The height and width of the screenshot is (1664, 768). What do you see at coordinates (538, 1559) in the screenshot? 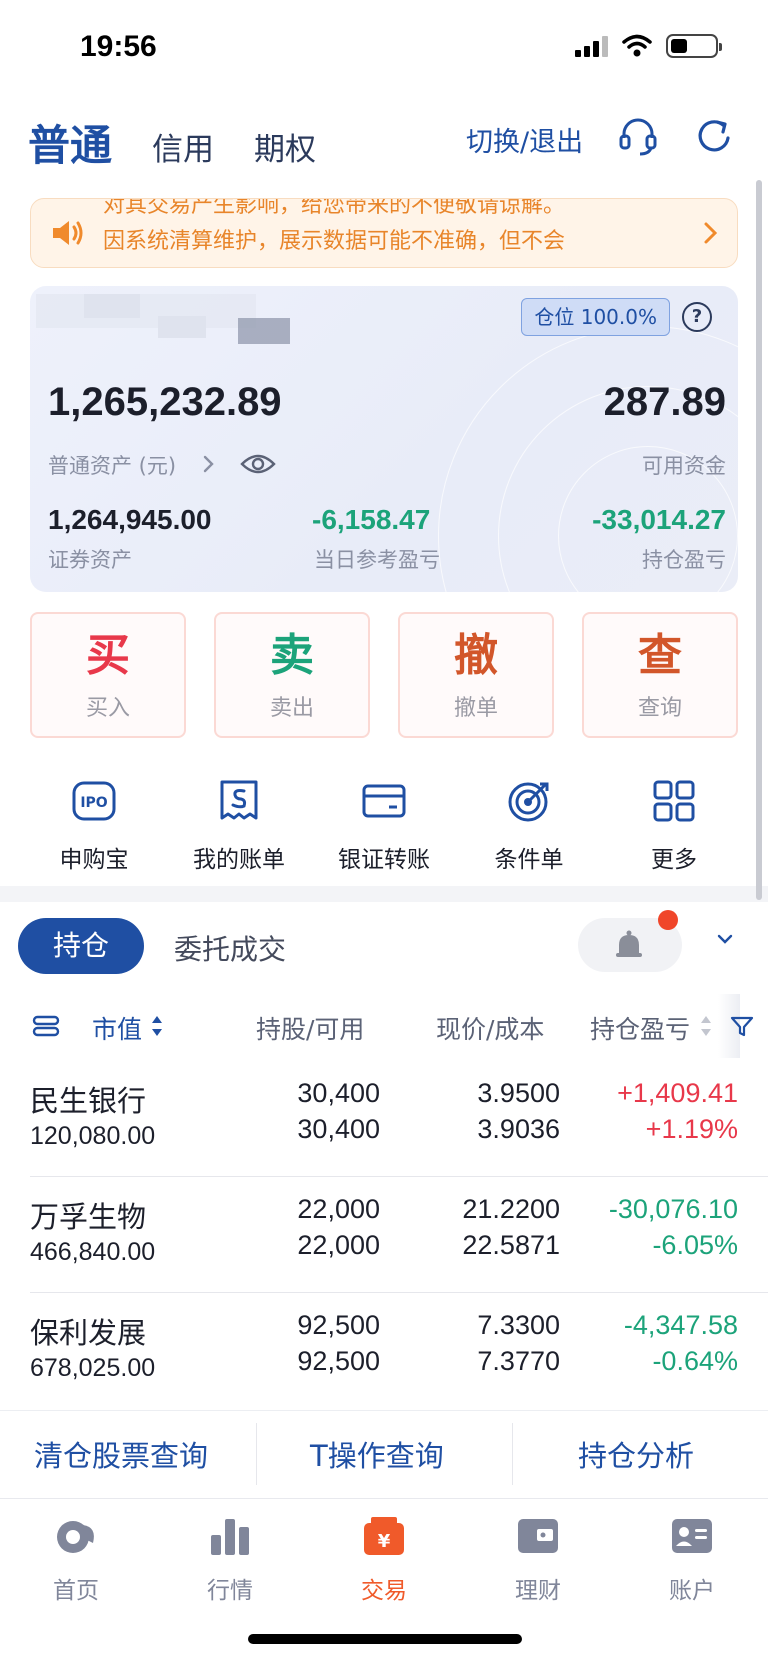
I see `tabbar-wealth: 理财` at bounding box center [538, 1559].